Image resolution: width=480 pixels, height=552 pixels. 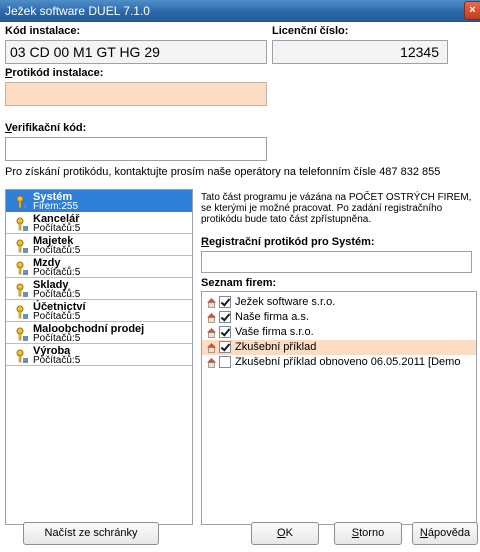 I want to click on firm-row-highlighted: Zkušební příklad, so click(x=339, y=347).